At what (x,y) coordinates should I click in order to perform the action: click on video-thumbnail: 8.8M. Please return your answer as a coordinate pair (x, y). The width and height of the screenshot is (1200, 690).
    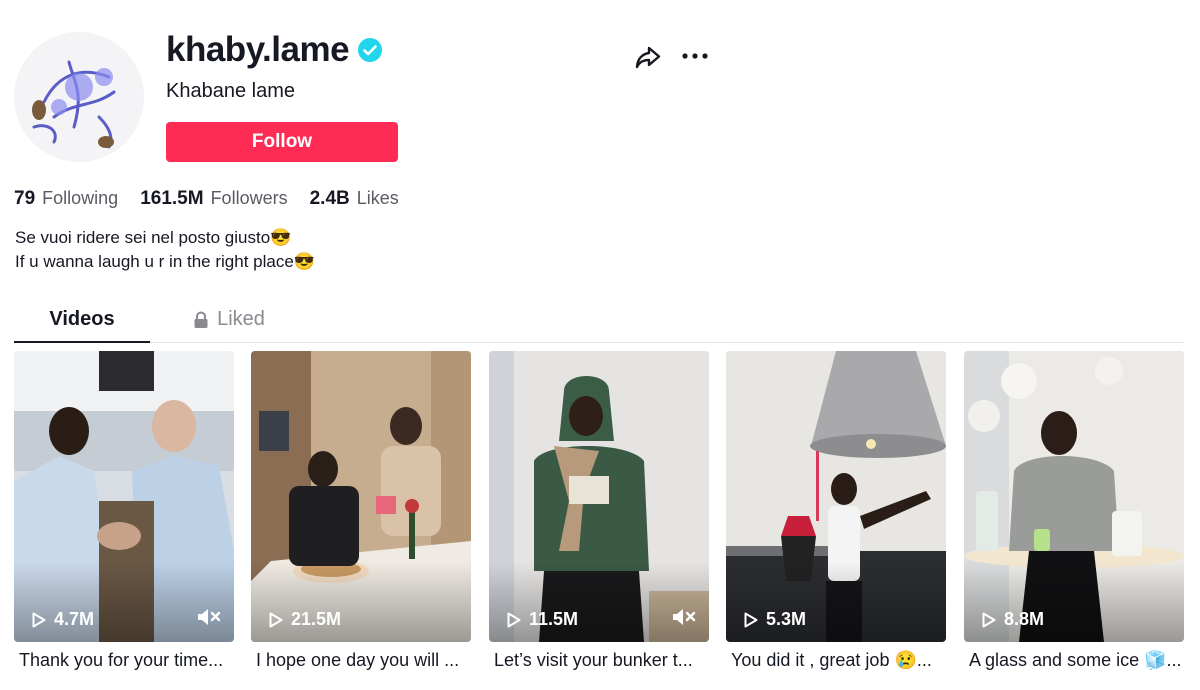
    Looking at the image, I should click on (1074, 496).